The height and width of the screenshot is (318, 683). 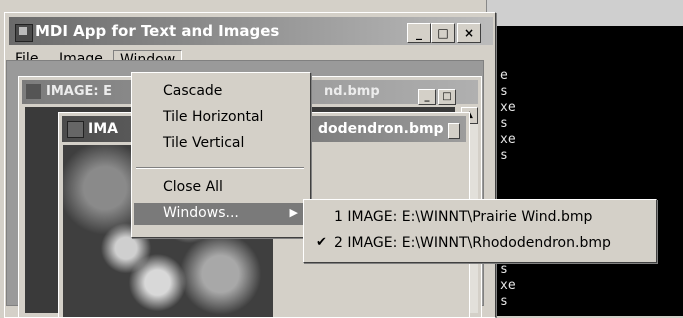 What do you see at coordinates (103, 129) in the screenshot?
I see `child-title-left: IMA` at bounding box center [103, 129].